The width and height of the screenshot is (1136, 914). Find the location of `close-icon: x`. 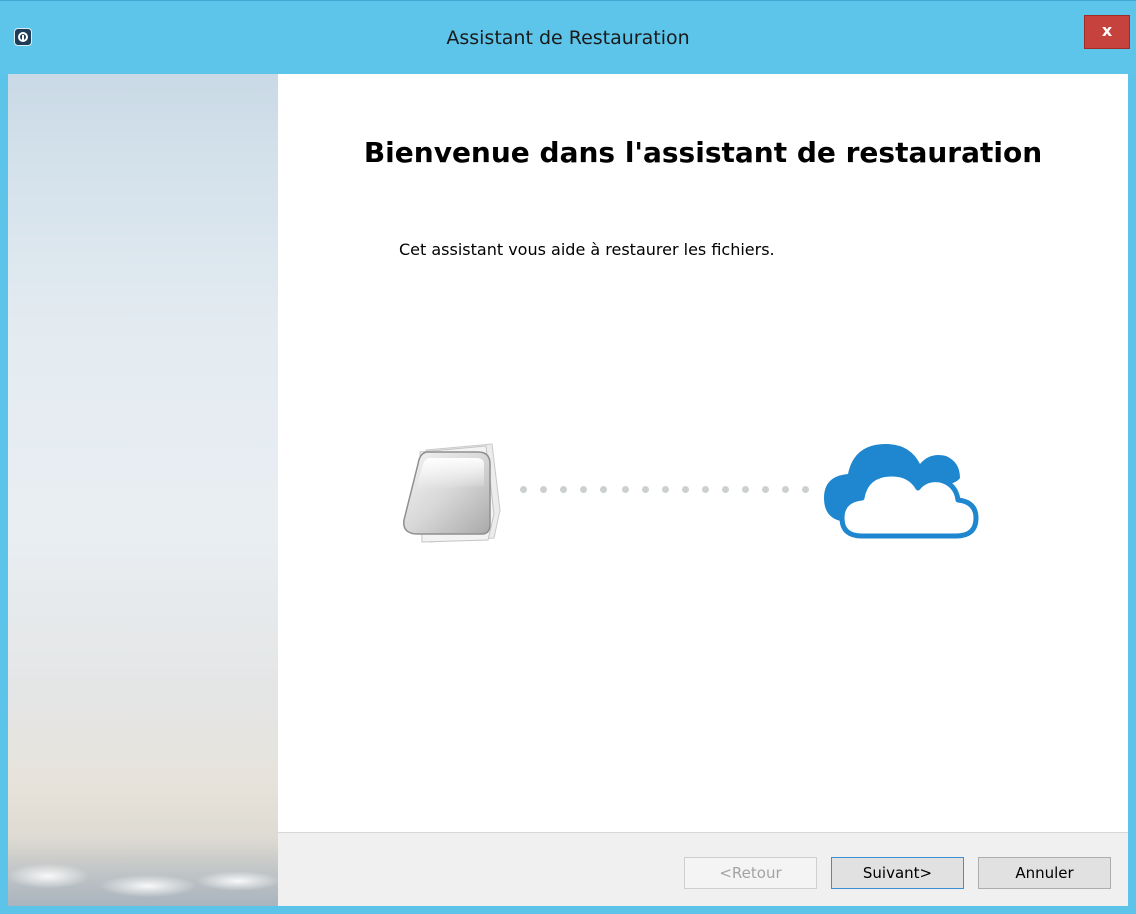

close-icon: x is located at coordinates (1107, 30).